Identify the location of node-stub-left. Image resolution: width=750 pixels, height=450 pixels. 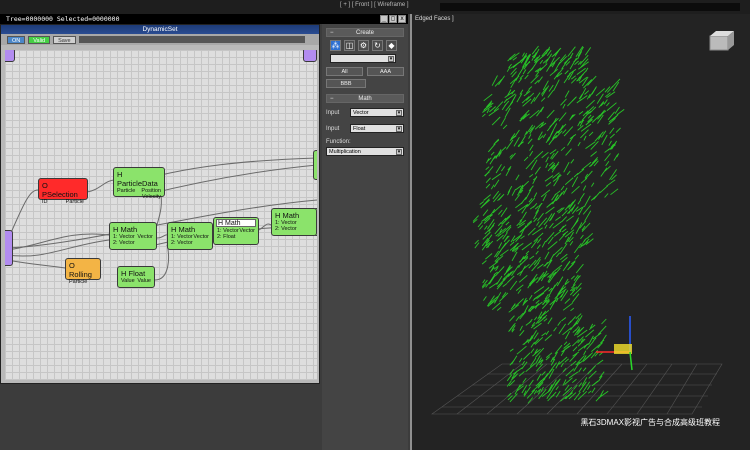
(9, 248).